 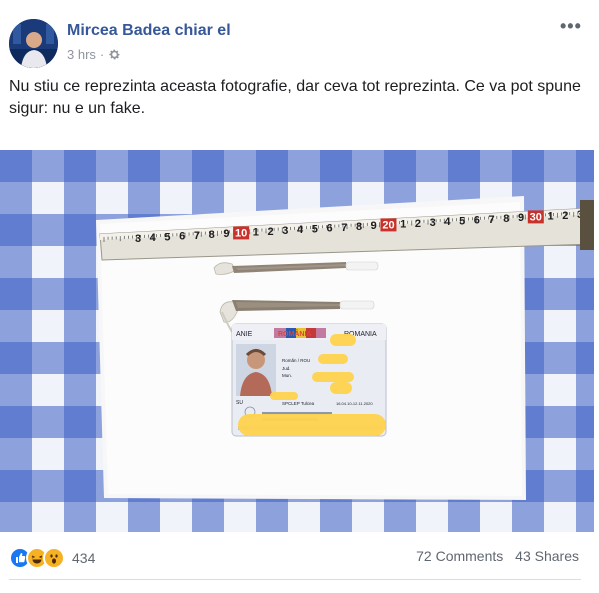 What do you see at coordinates (299, 556) in the screenshot?
I see `post-footer: 434 72 Comments 43 Shares` at bounding box center [299, 556].